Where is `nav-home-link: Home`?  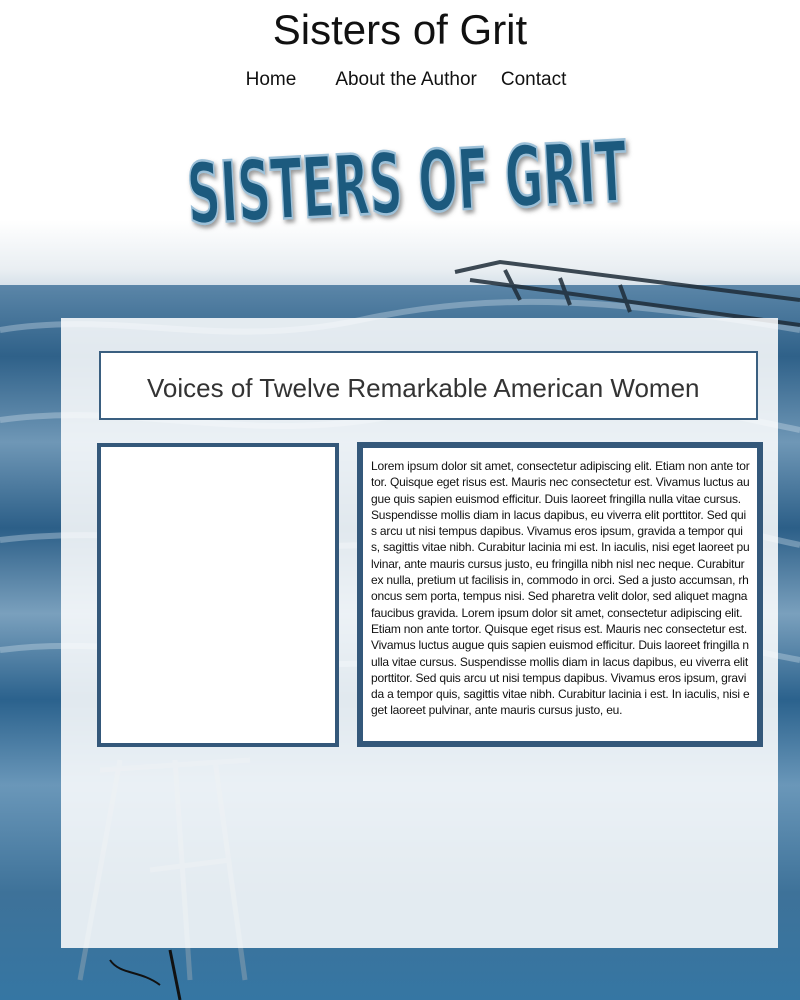
nav-home-link: Home is located at coordinates (271, 80).